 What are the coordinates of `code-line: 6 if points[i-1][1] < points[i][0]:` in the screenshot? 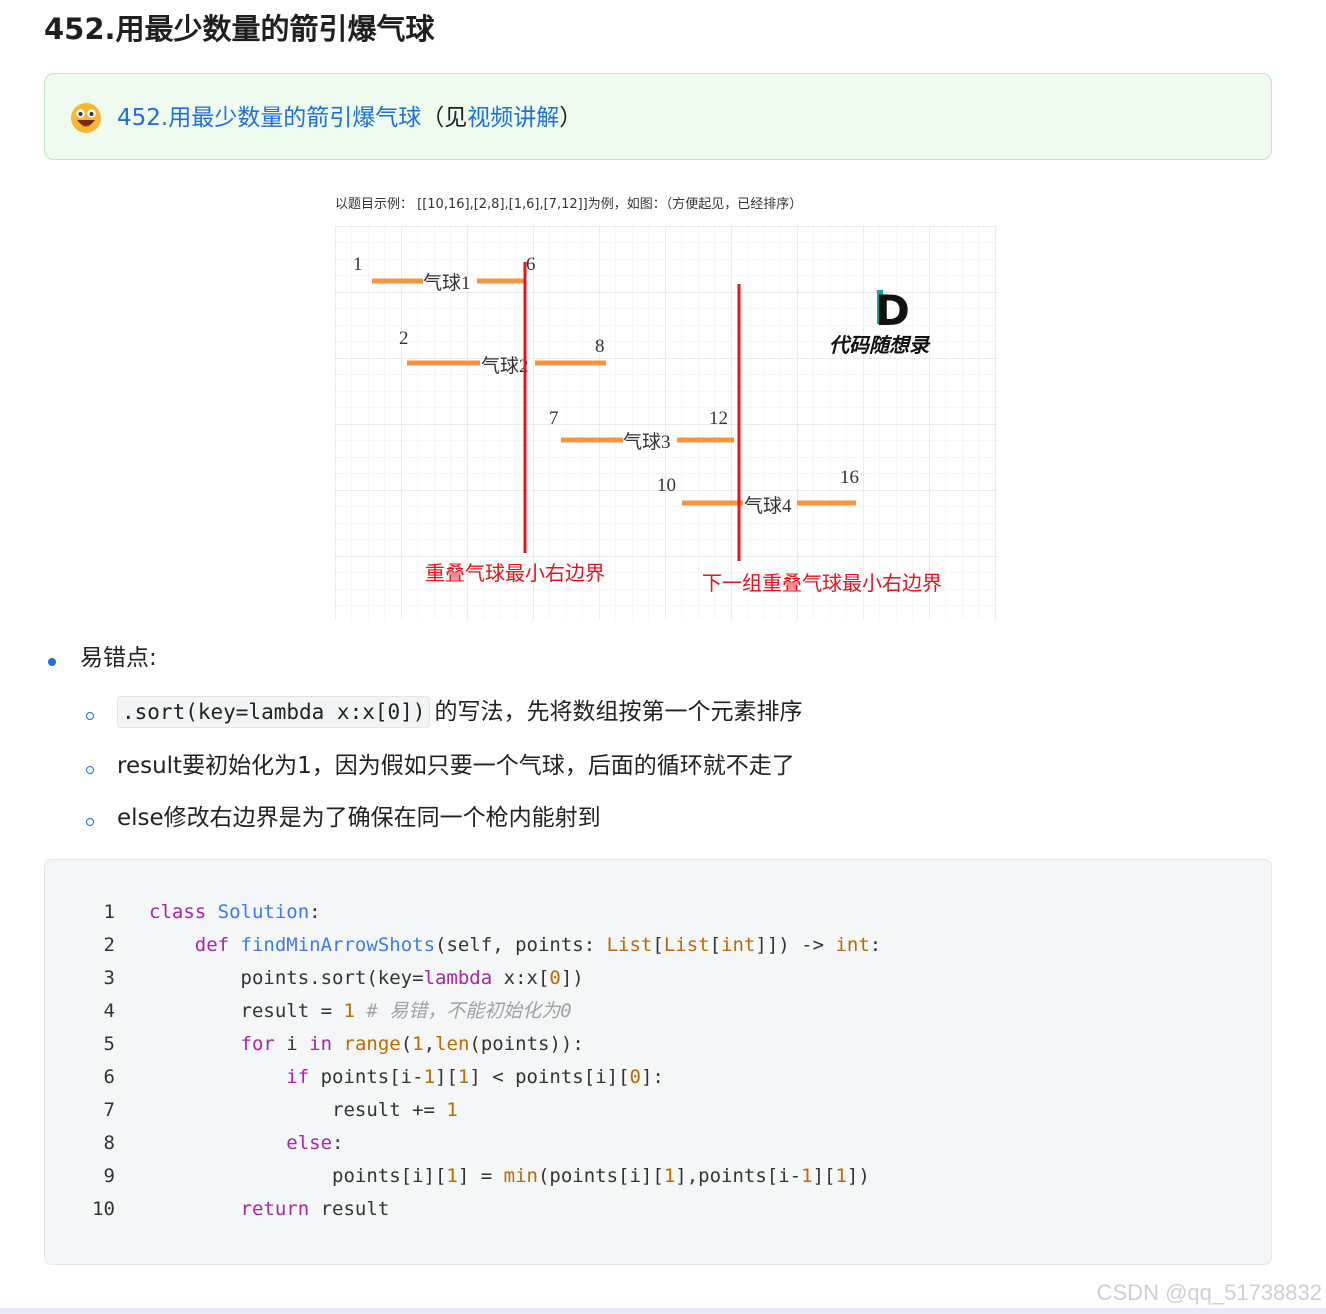 It's located at (658, 1077).